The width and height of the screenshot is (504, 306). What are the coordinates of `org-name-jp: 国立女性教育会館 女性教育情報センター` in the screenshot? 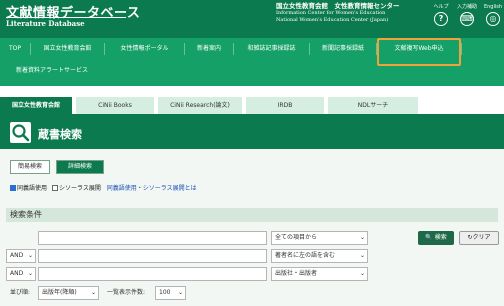 It's located at (338, 6).